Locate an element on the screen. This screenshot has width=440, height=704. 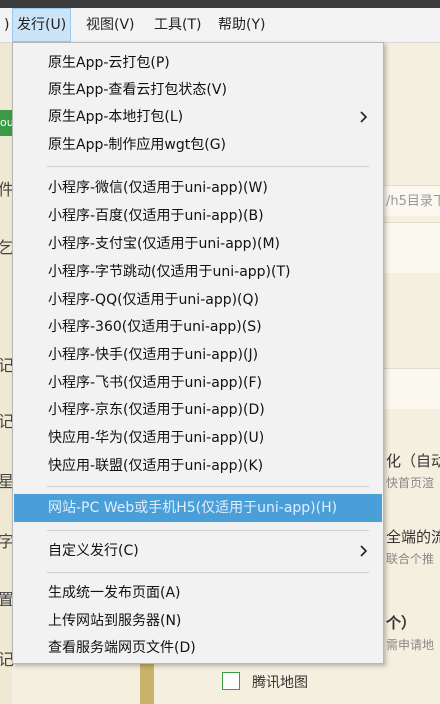
background-option-desc: 需申请地 is located at coordinates (410, 645).